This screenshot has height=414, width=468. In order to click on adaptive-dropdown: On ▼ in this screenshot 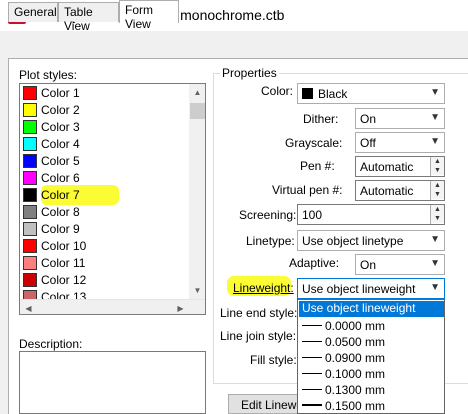, I will do `click(400, 264)`.